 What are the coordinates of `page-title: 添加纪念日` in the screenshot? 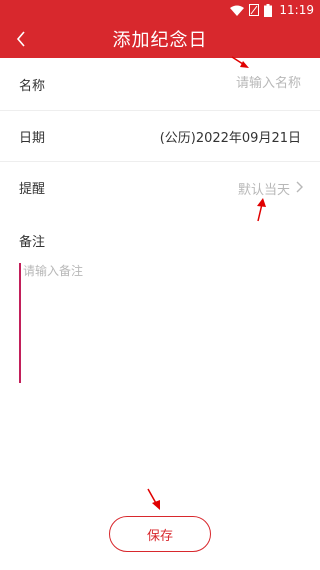 It's located at (160, 40).